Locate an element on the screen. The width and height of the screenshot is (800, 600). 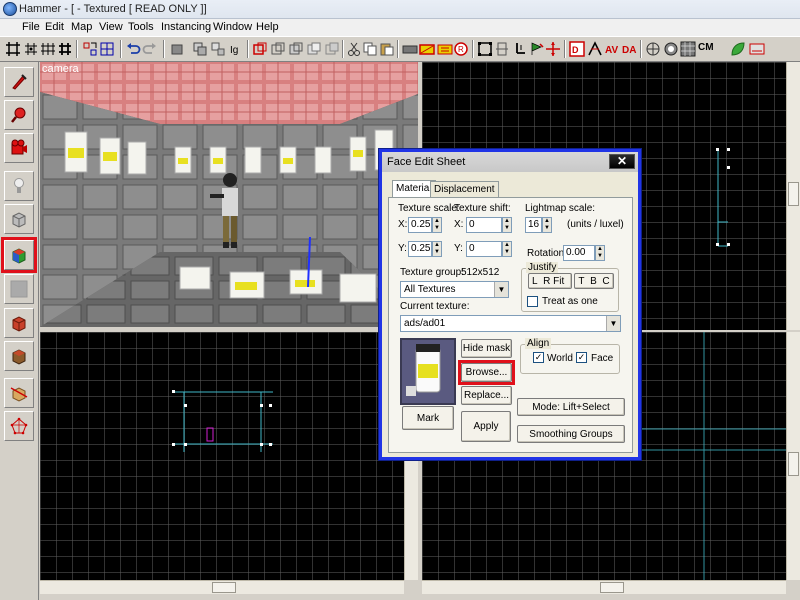
grid-world-icon is located at coordinates (688, 49).